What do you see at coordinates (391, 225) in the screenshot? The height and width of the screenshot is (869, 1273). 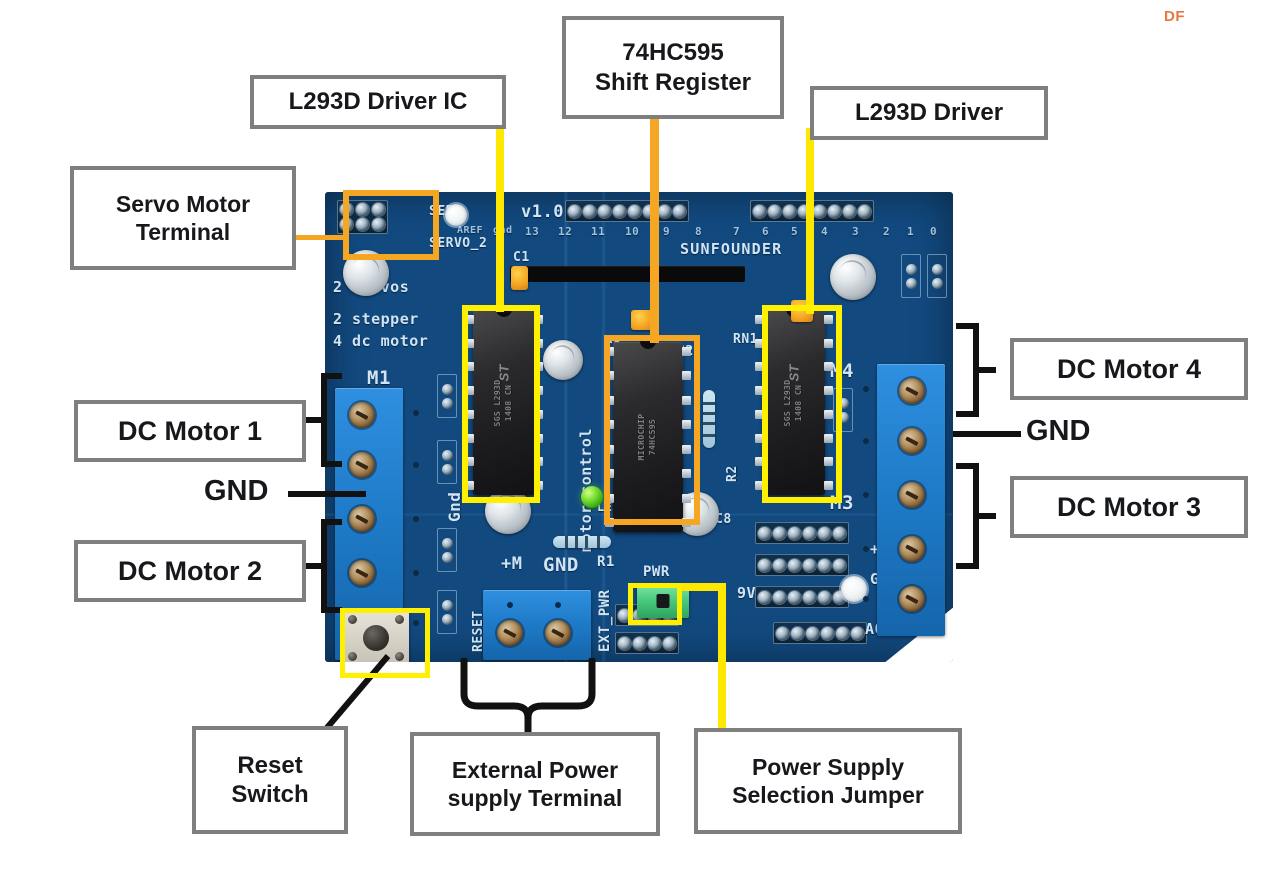 I see `highlight-servo-terminal` at bounding box center [391, 225].